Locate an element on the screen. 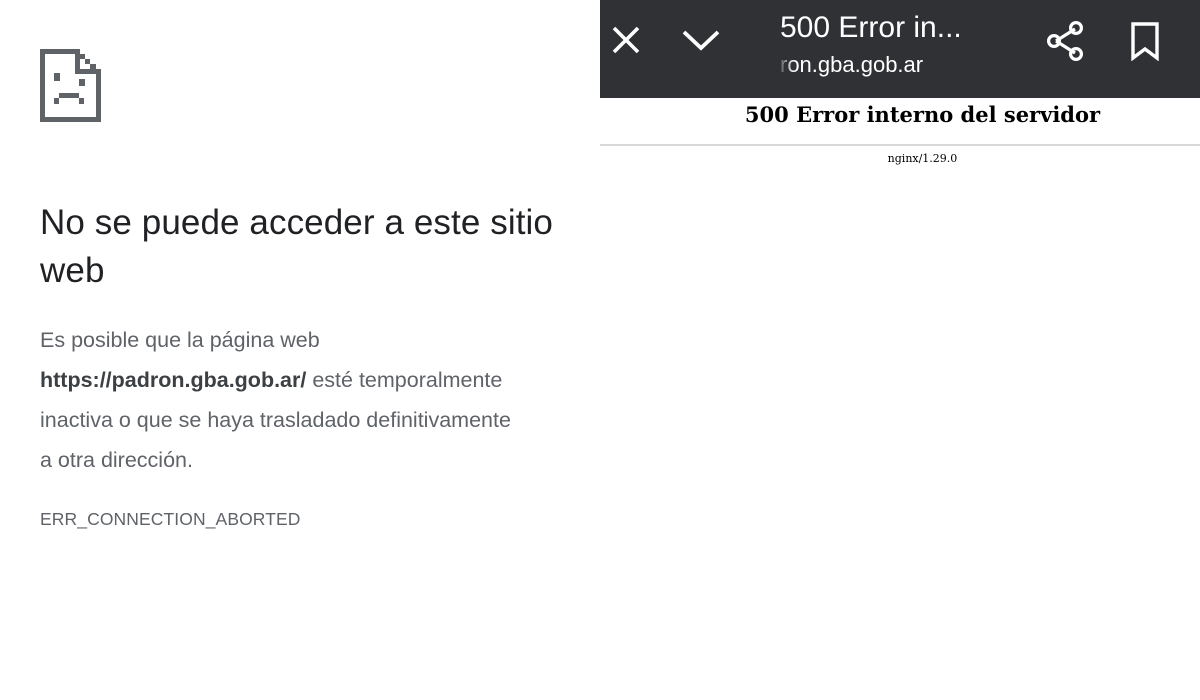 The width and height of the screenshot is (1200, 700). tab-url: ron.gba.gob.ar is located at coordinates (852, 64).